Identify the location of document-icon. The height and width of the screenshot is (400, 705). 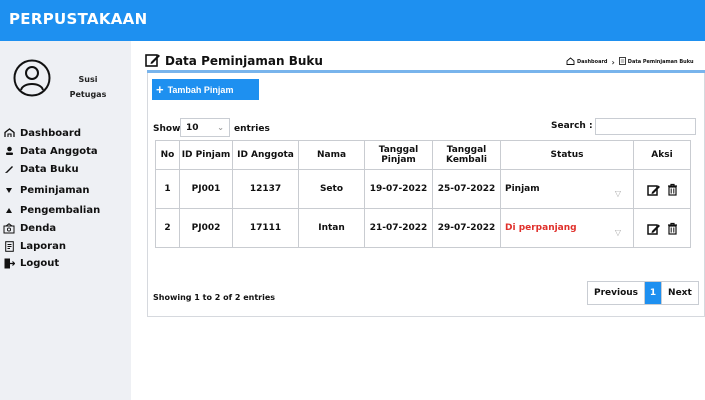
(622, 62).